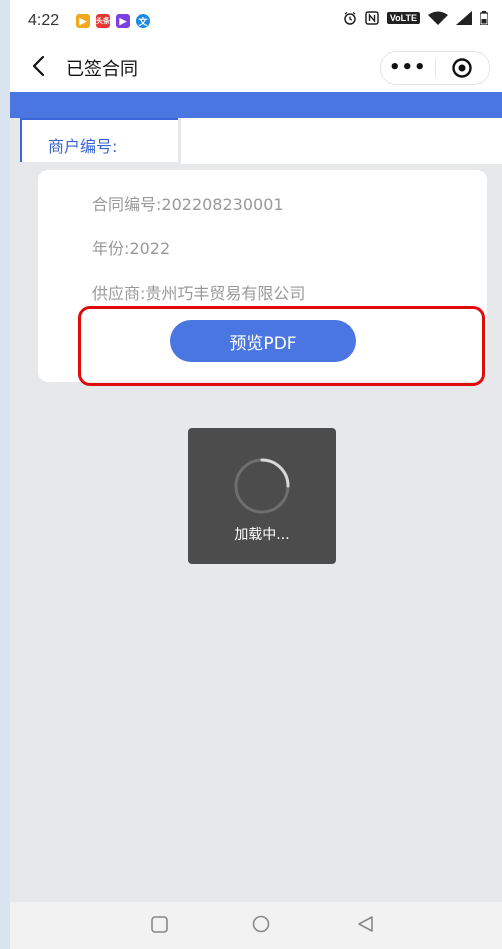 The height and width of the screenshot is (949, 502). What do you see at coordinates (484, 18) in the screenshot?
I see `battery-icon` at bounding box center [484, 18].